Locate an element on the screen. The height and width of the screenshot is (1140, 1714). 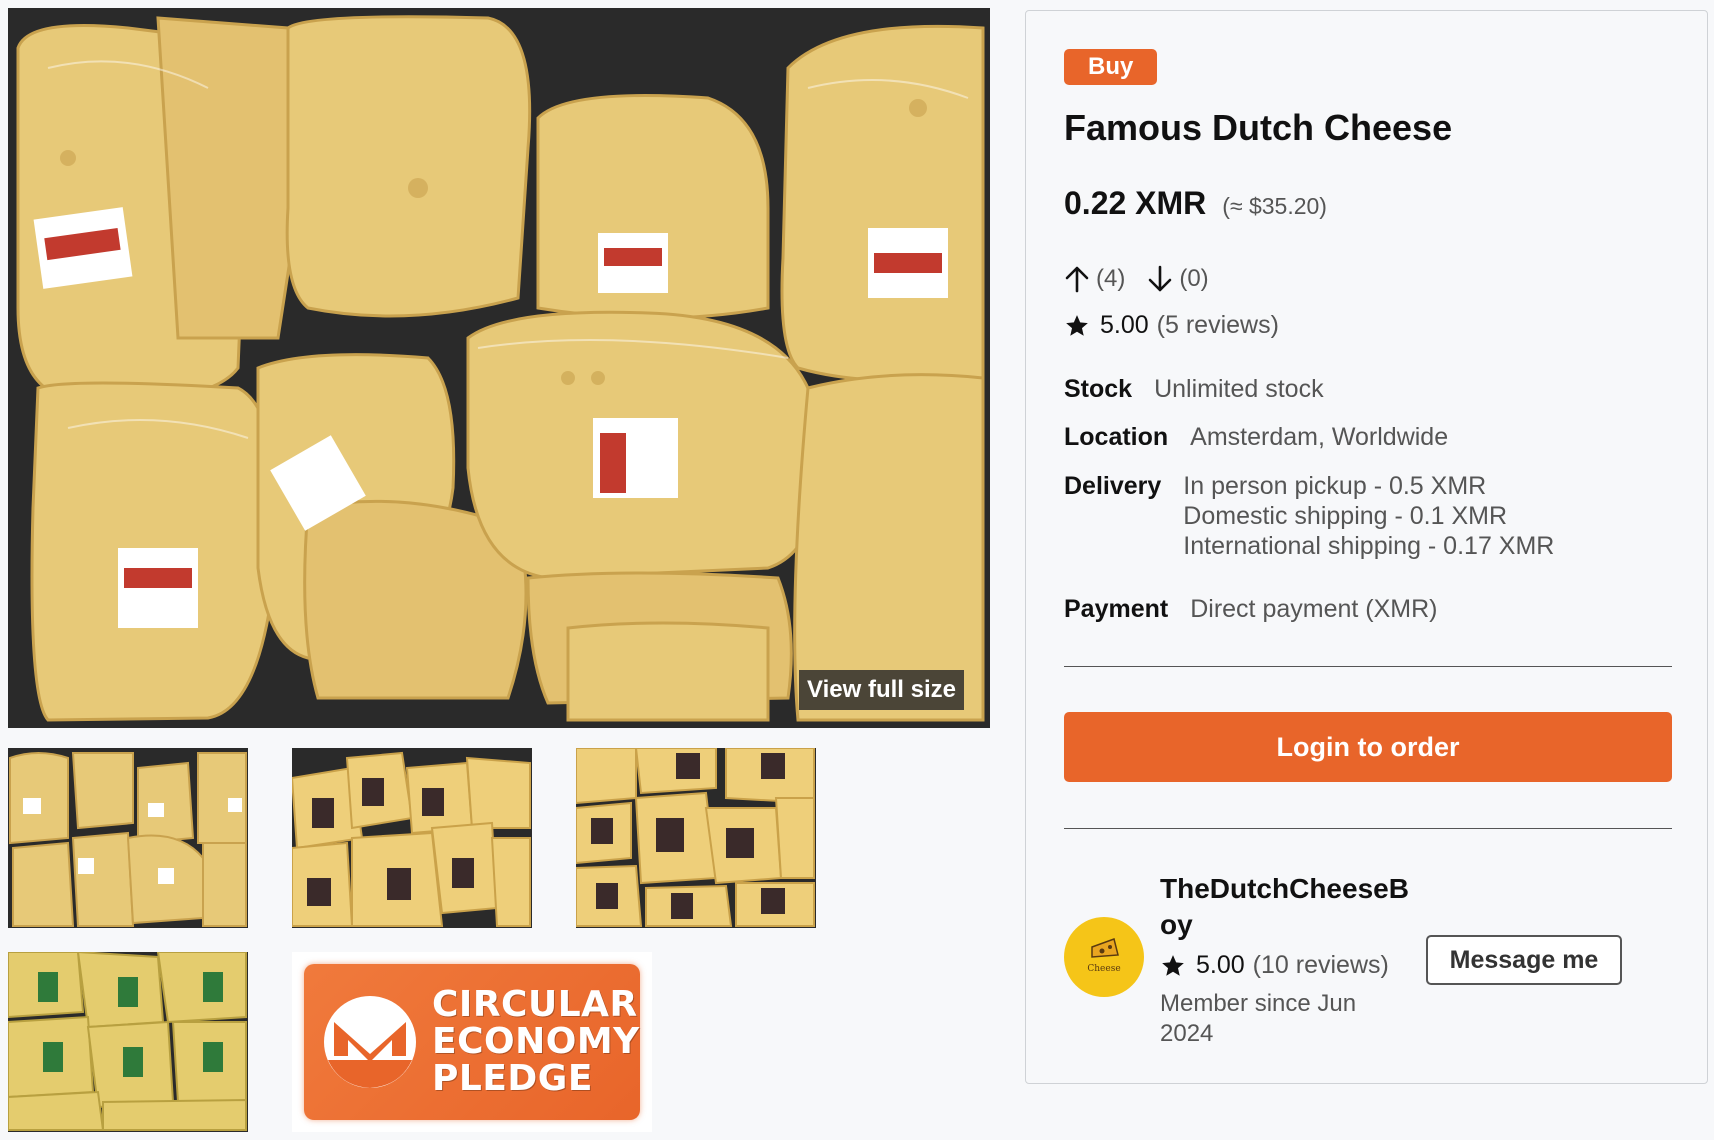
thumbnail-circular-economy-pledge: CIRCULAR ECONOMY PLEDGE is located at coordinates (472, 1042).